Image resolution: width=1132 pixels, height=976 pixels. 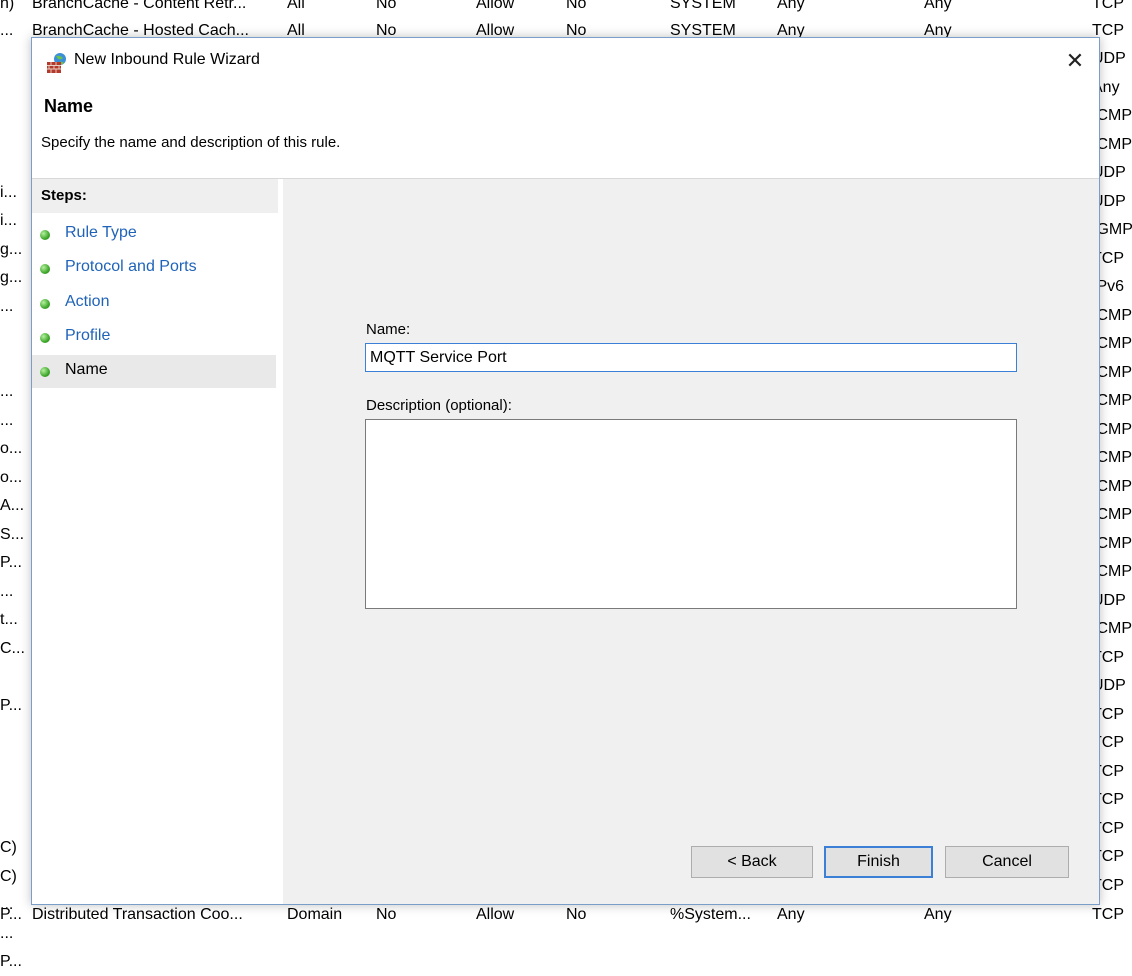 I want to click on cancel-button: Cancel, so click(x=1007, y=862).